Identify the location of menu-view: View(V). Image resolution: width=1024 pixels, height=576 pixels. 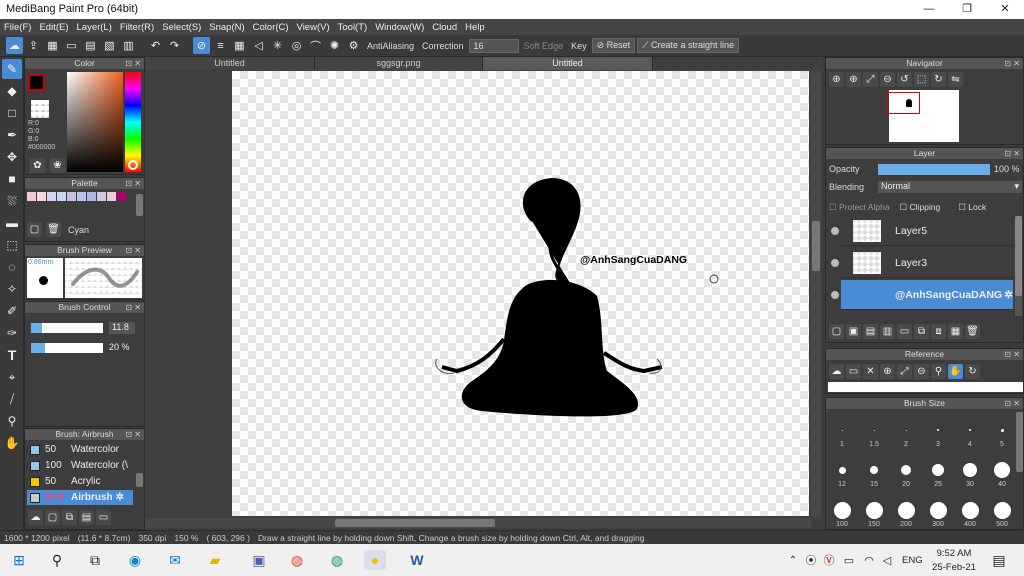
(313, 27).